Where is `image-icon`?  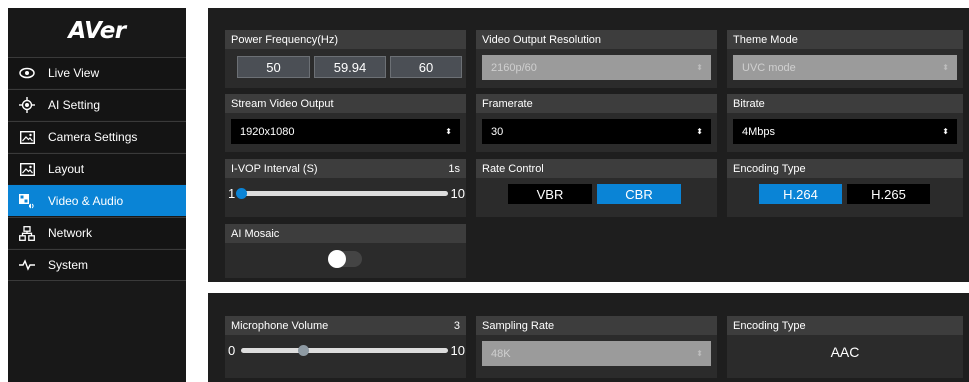
image-icon is located at coordinates (27, 137).